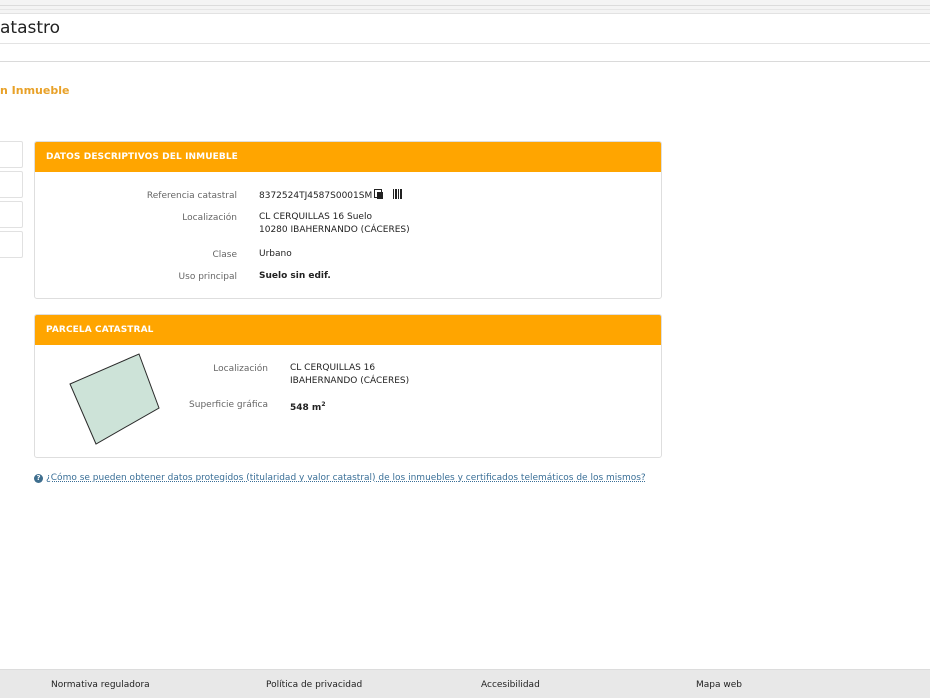 The image size is (930, 698). Describe the element at coordinates (209, 218) in the screenshot. I see `location-label: Localización` at that location.